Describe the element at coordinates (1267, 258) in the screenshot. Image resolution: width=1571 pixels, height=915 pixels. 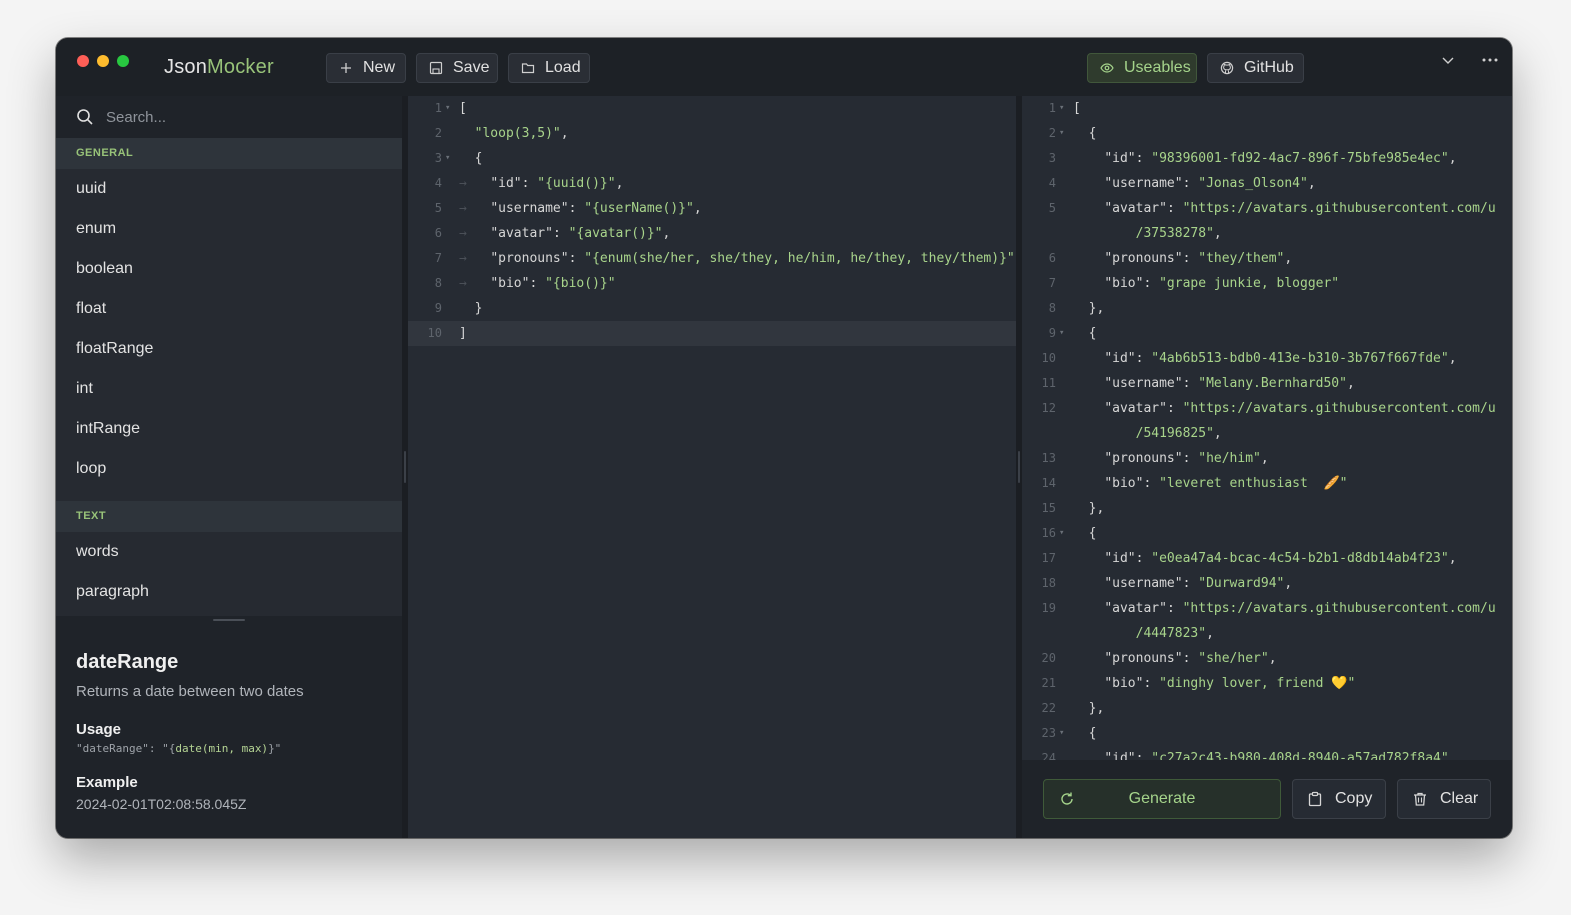
I see `output-line: 6 "pronouns": "they/them",` at that location.